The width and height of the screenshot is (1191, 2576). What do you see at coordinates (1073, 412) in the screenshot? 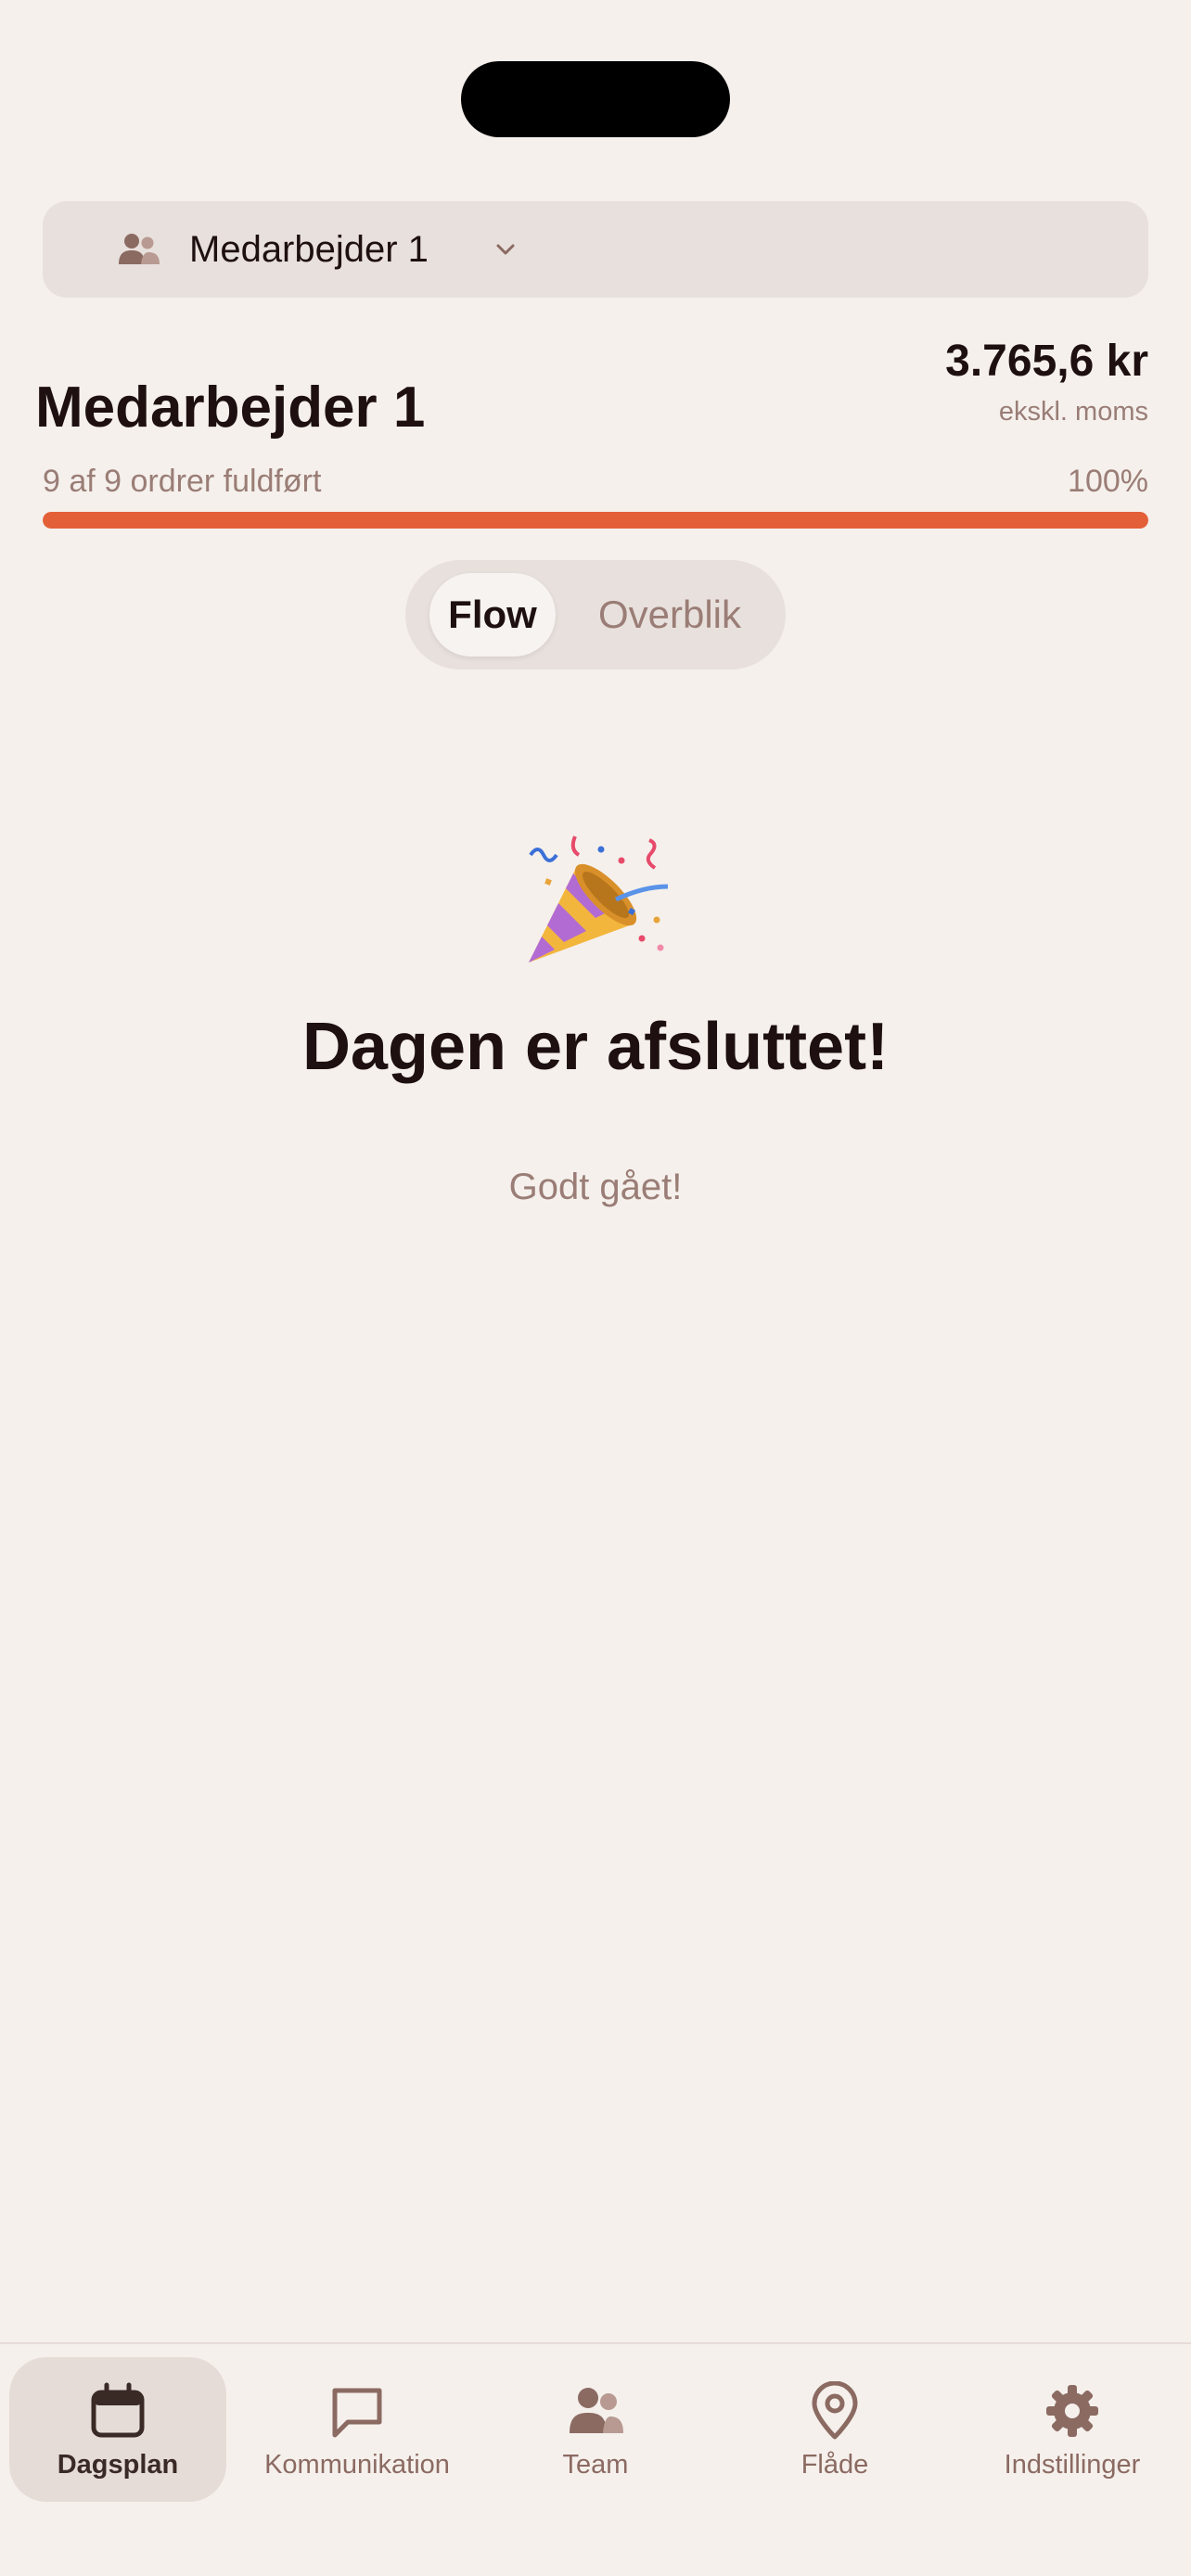
I see `vat-note: ekskl. moms` at bounding box center [1073, 412].